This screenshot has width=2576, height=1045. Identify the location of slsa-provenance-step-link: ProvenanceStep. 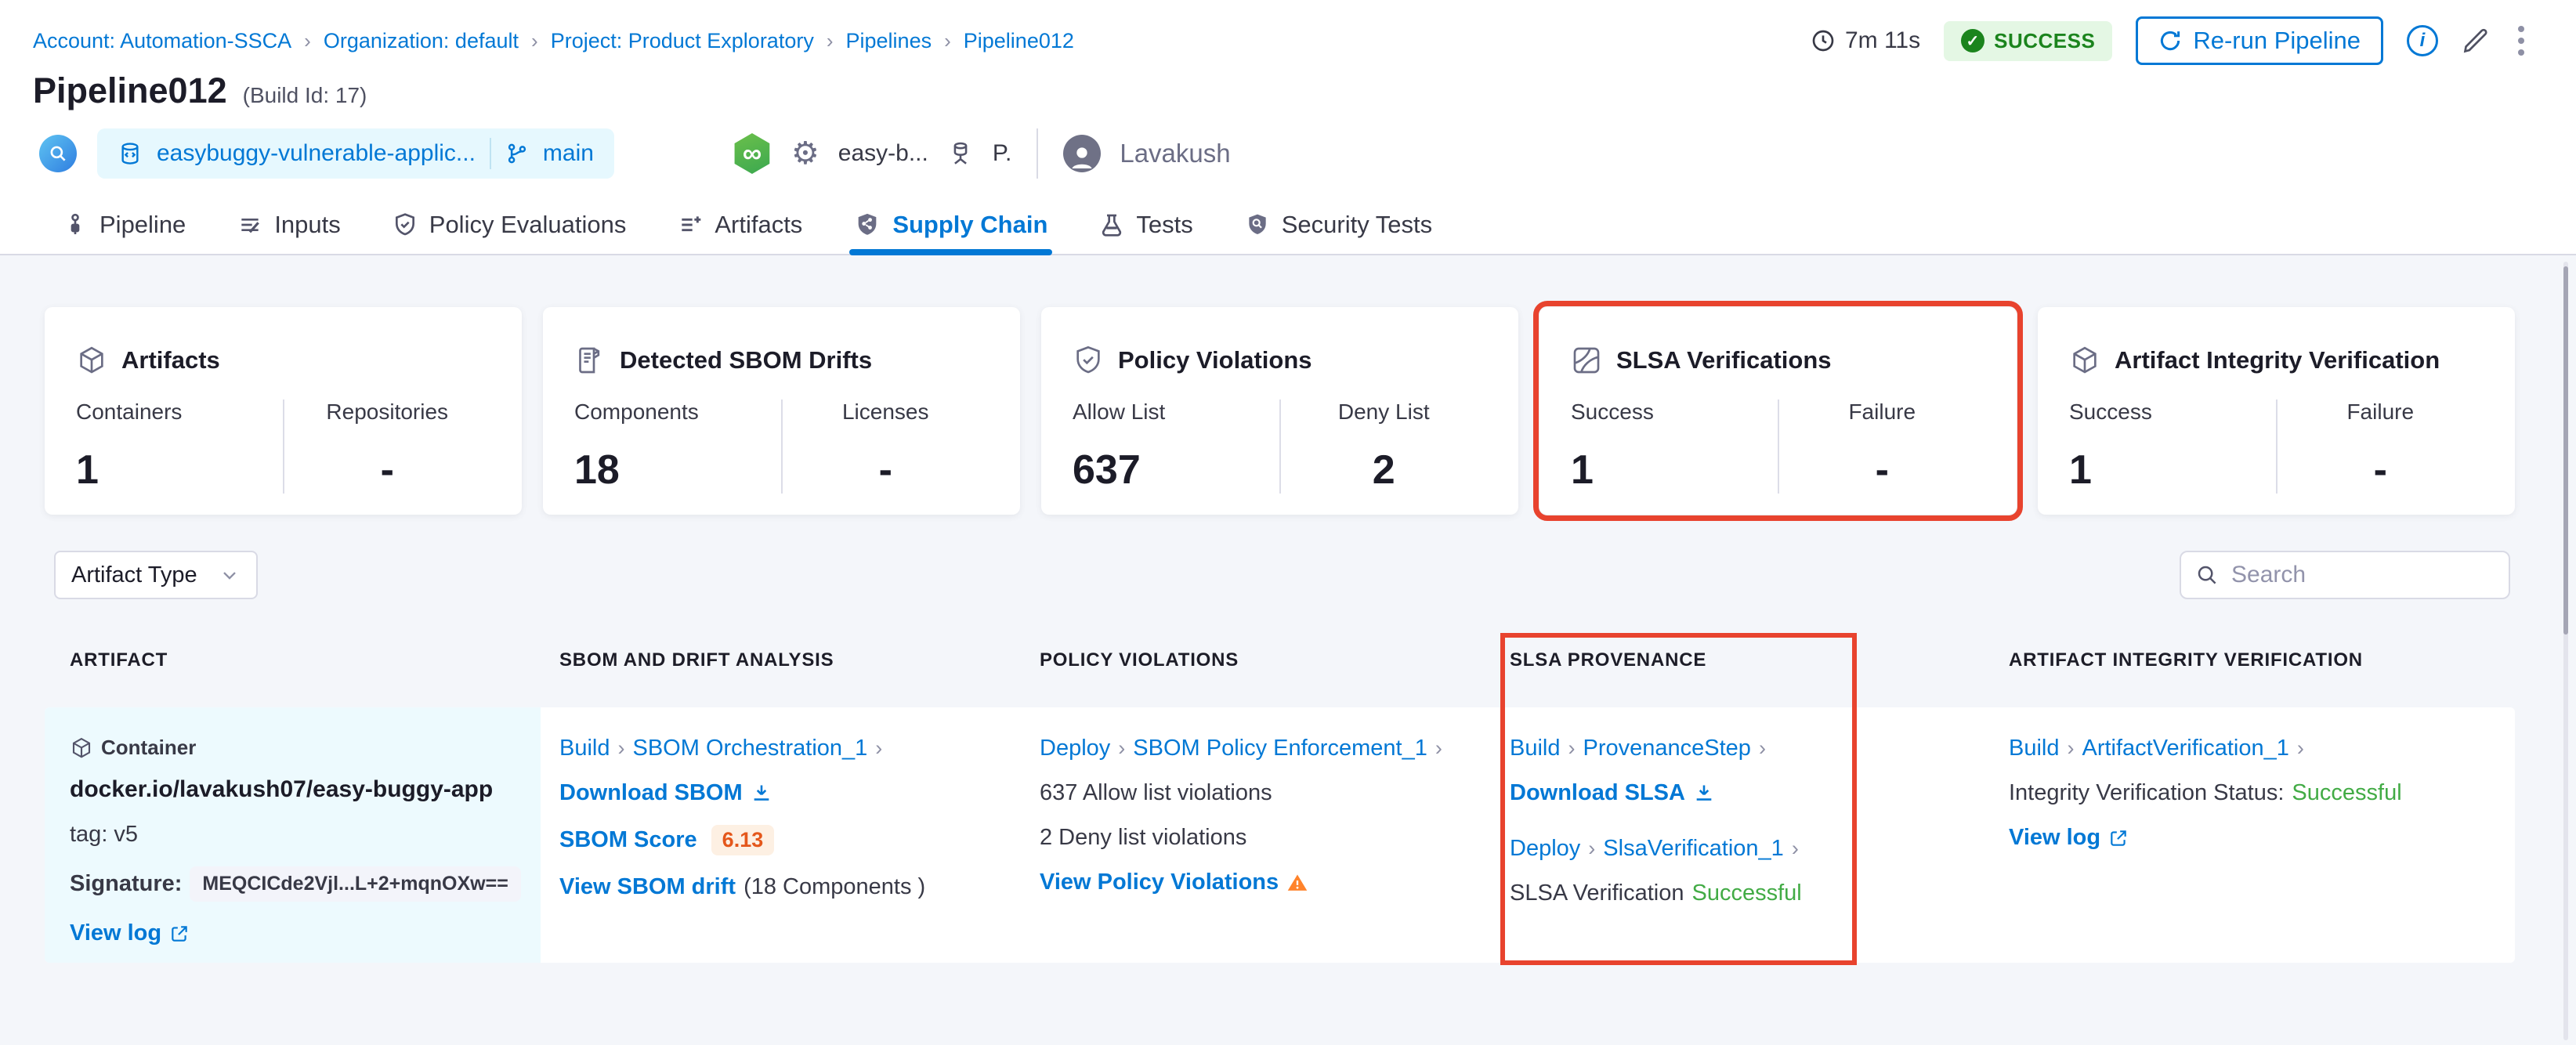
(1667, 748).